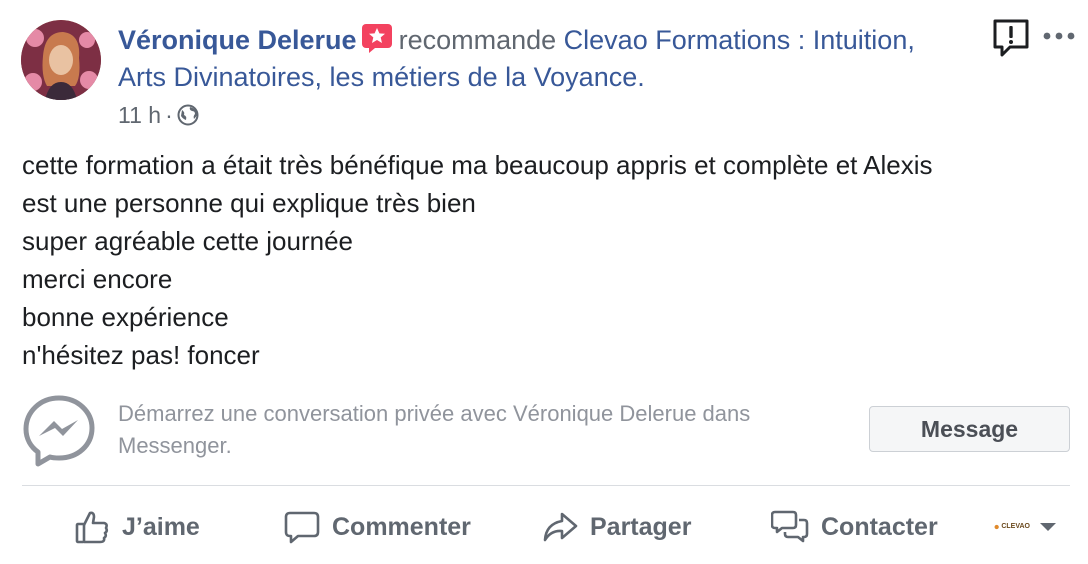 This screenshot has width=1088, height=564. I want to click on post-text-line: merci encore, so click(97, 279).